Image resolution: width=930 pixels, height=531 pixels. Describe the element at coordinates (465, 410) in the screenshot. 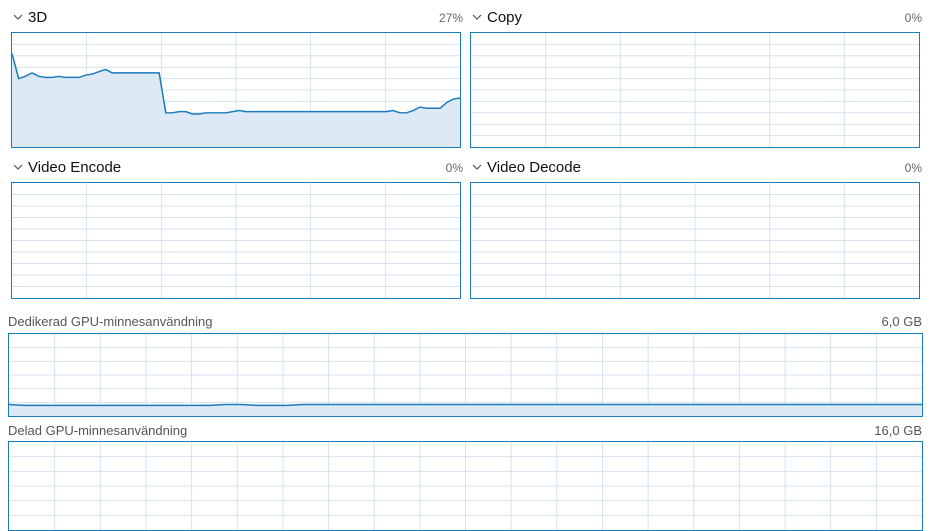

I see `dedicated-memory-usage-area` at that location.